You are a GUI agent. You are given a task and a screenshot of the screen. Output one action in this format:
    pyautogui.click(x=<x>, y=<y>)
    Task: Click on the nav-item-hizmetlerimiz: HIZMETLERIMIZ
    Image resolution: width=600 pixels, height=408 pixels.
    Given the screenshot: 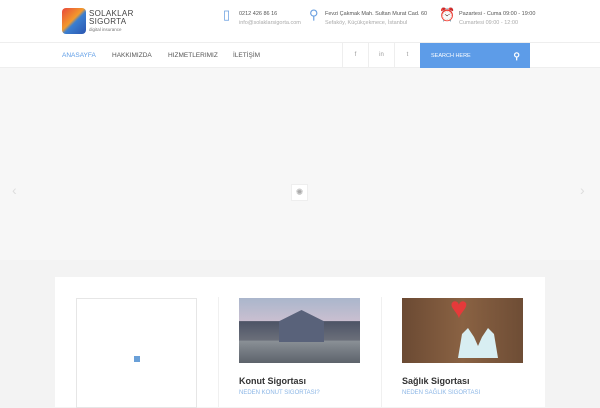 What is the action you would take?
    pyautogui.click(x=193, y=55)
    